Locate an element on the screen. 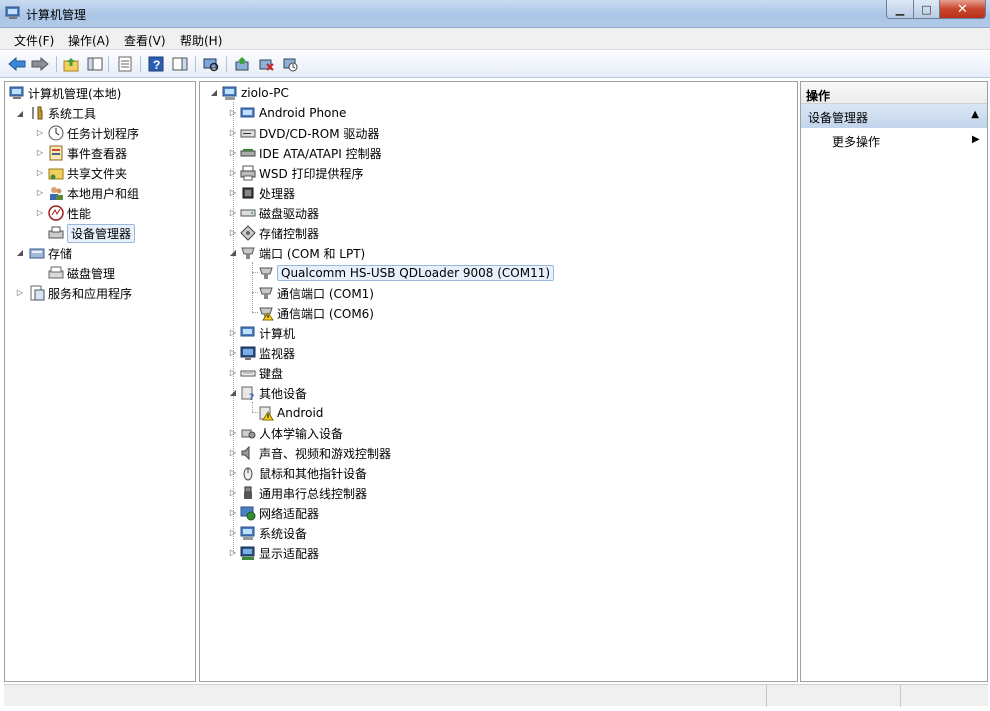  device-category: 网络适配器 is located at coordinates (279, 513).